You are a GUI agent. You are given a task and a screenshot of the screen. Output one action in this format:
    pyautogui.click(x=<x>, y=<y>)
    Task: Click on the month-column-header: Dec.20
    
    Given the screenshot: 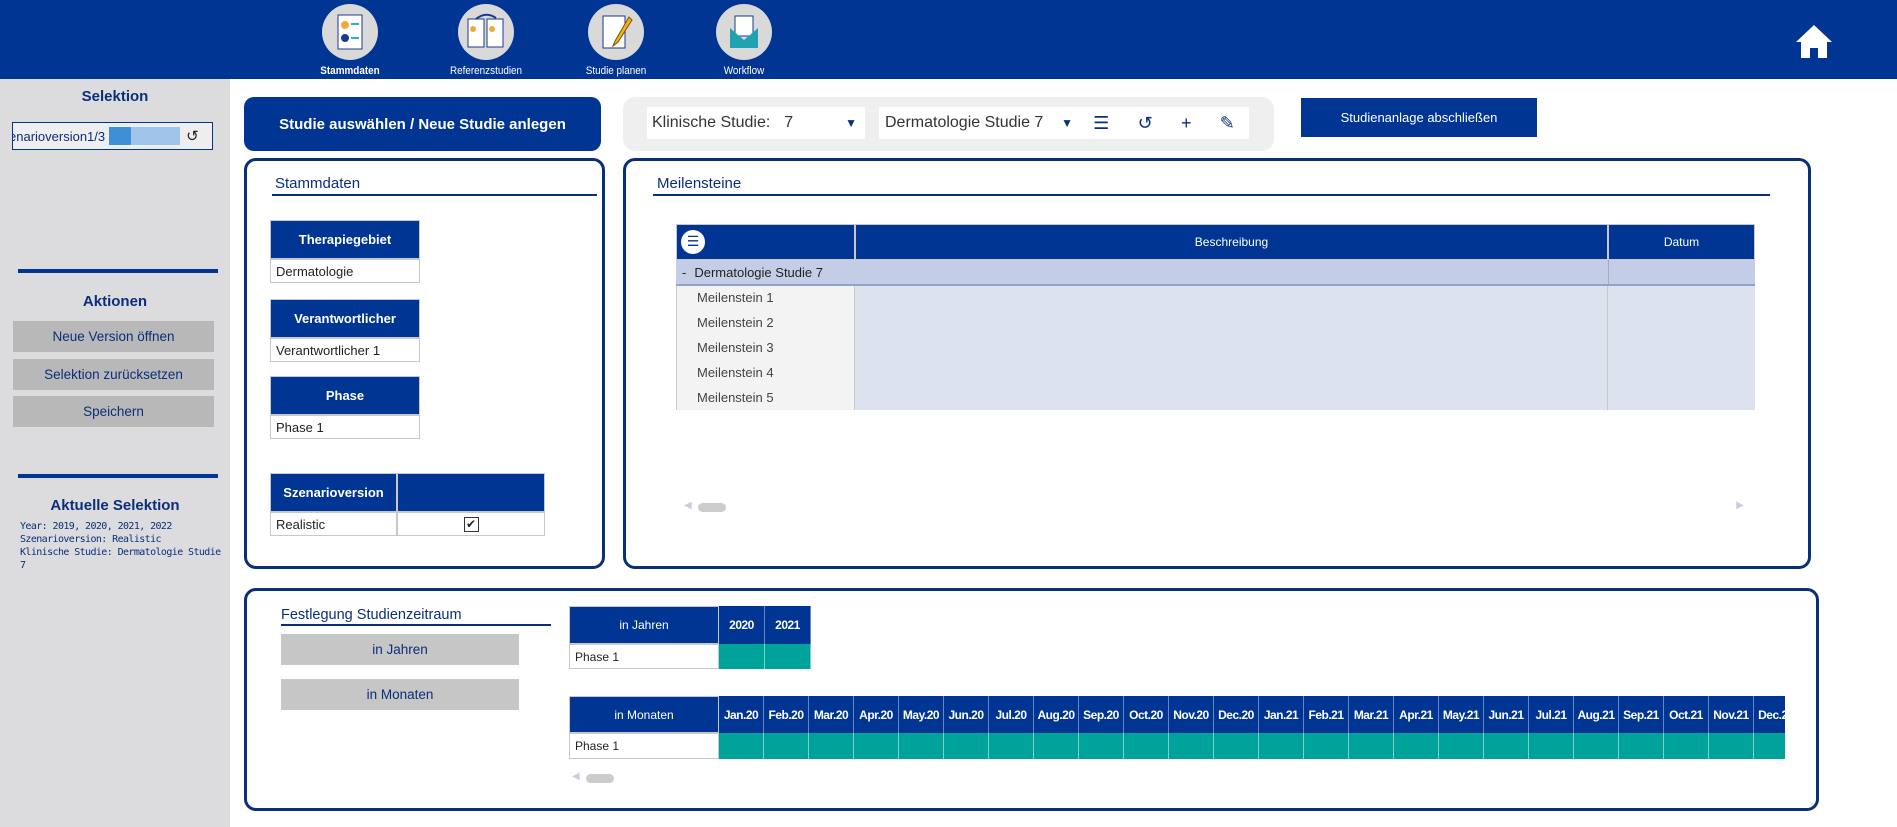 What is the action you would take?
    pyautogui.click(x=1236, y=714)
    